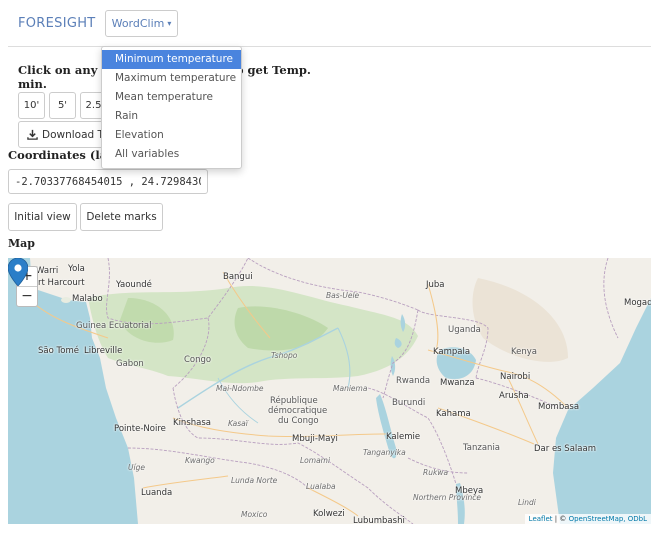 The image size is (657, 533). I want to click on map-place-label: Bangui, so click(238, 277).